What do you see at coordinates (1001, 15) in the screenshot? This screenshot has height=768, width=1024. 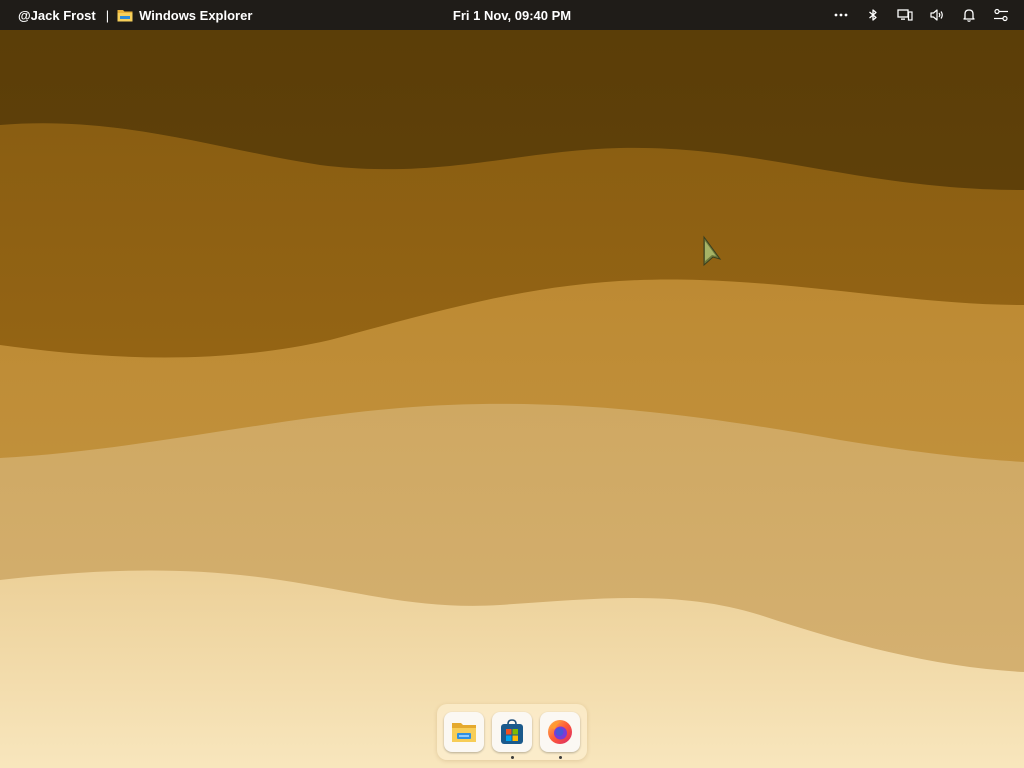 I see `settings-toggles-icon` at bounding box center [1001, 15].